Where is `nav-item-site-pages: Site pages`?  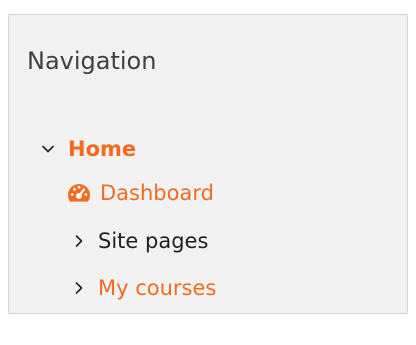
nav-item-site-pages: Site pages is located at coordinates (141, 241).